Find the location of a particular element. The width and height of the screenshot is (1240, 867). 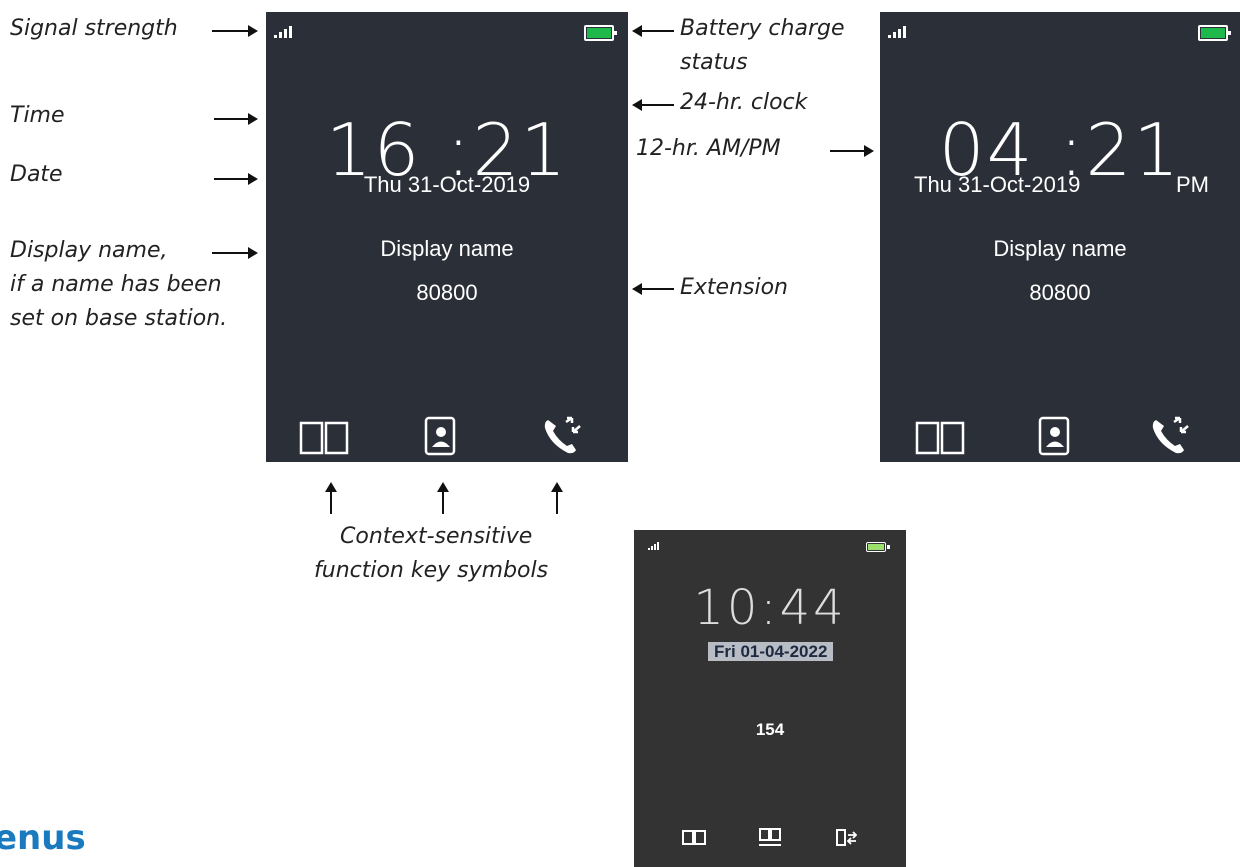

arrow-function-key-left is located at coordinates (331, 498).